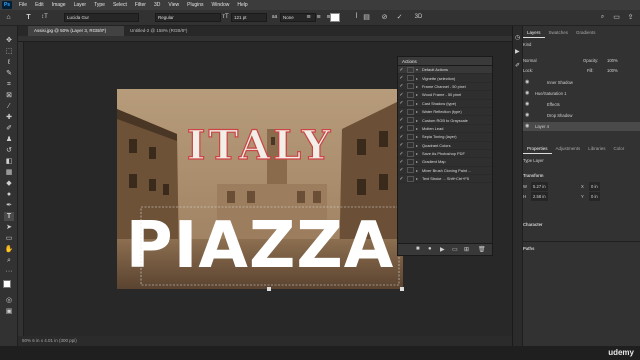 The width and height of the screenshot is (640, 360). I want to click on tab-properties: Properties, so click(537, 149).